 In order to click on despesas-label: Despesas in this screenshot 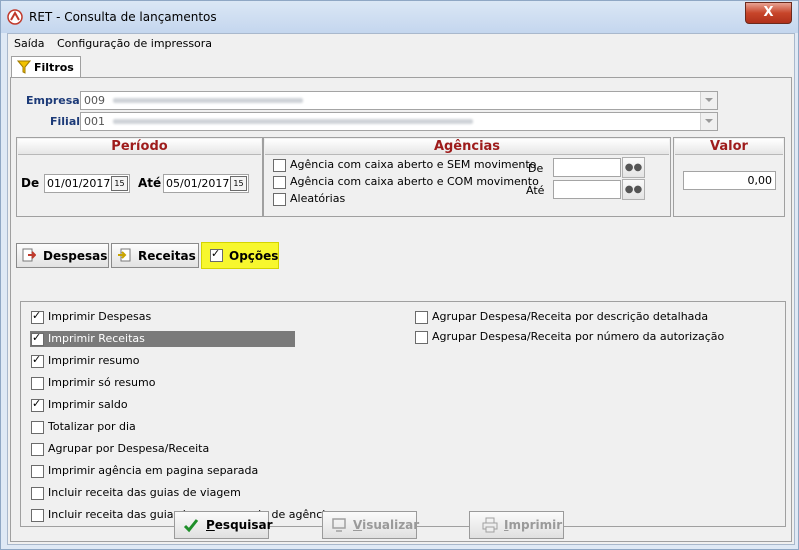, I will do `click(75, 256)`.